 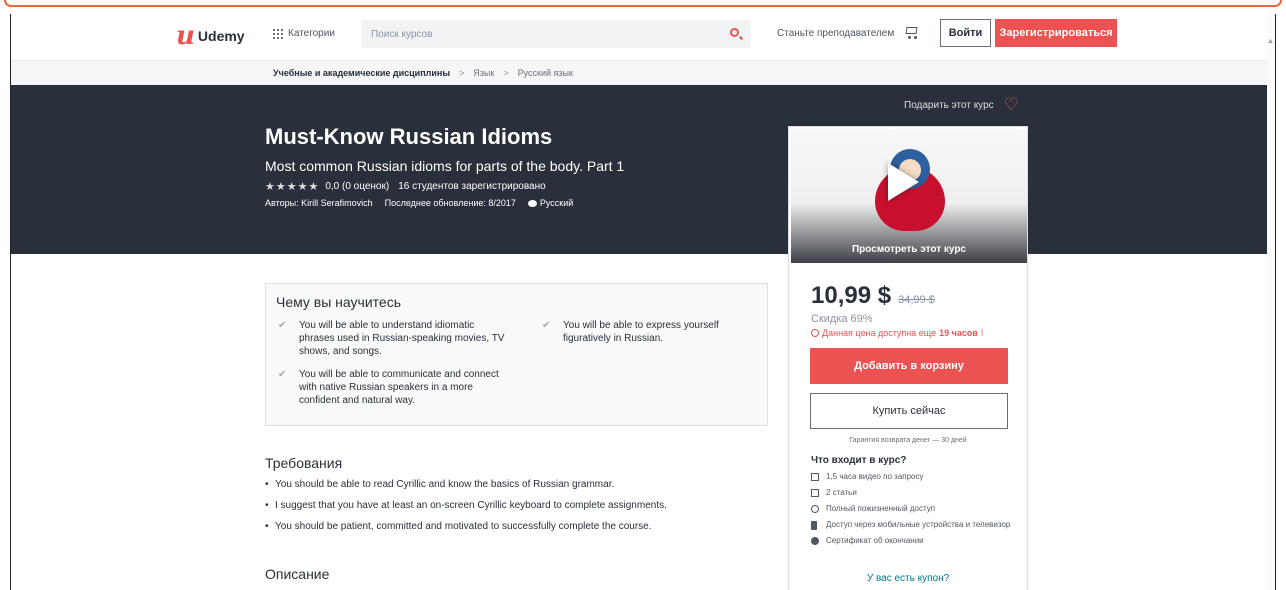 What do you see at coordinates (1011, 104) in the screenshot?
I see `heart-icon: ♡` at bounding box center [1011, 104].